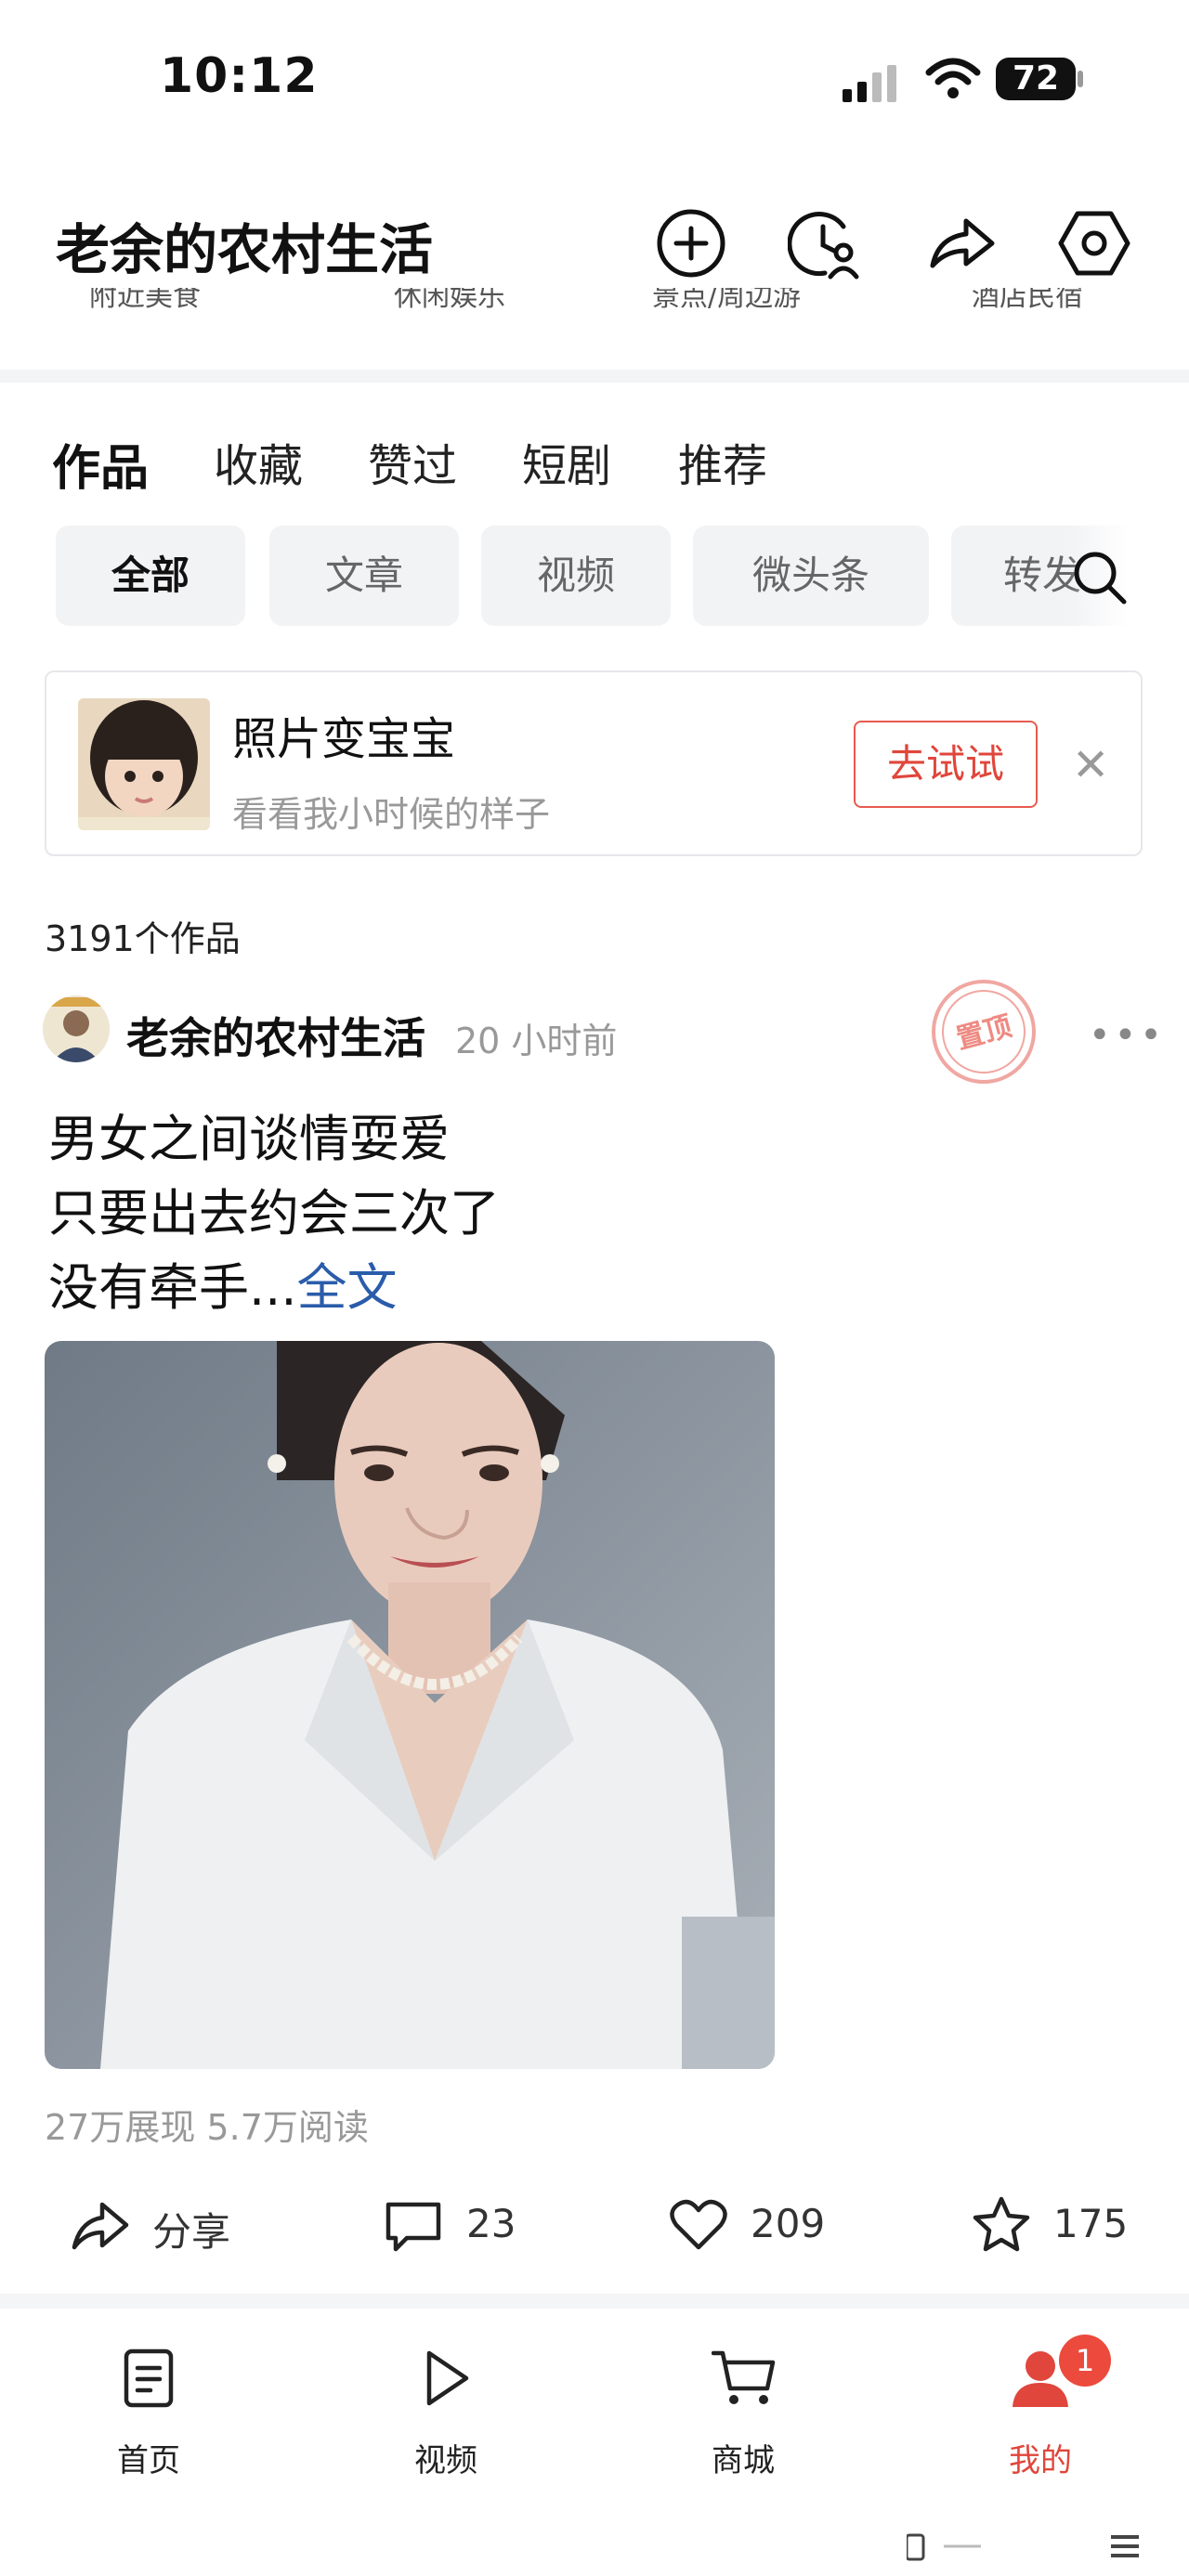  I want to click on notification-badge: 1, so click(1085, 2361).